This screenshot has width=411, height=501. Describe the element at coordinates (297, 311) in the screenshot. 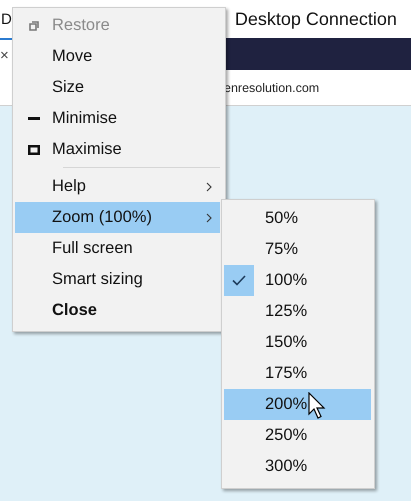

I see `menu-item: 125%` at that location.